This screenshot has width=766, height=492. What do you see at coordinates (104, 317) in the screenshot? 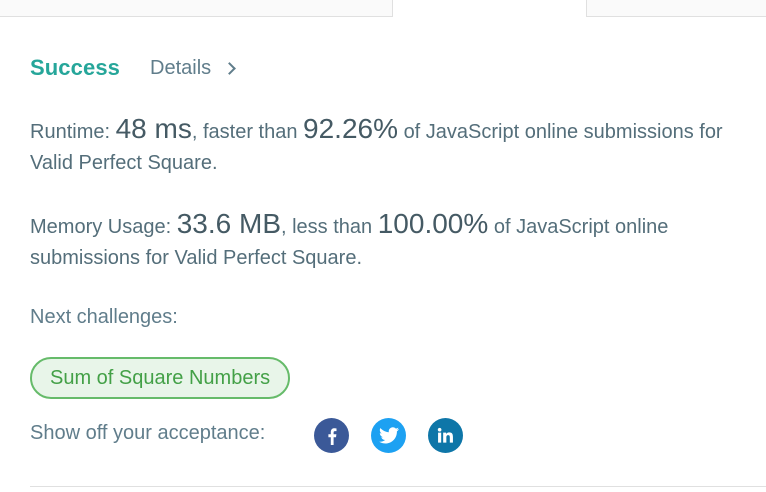
I see `next-challenges-label: Next challenges:` at bounding box center [104, 317].